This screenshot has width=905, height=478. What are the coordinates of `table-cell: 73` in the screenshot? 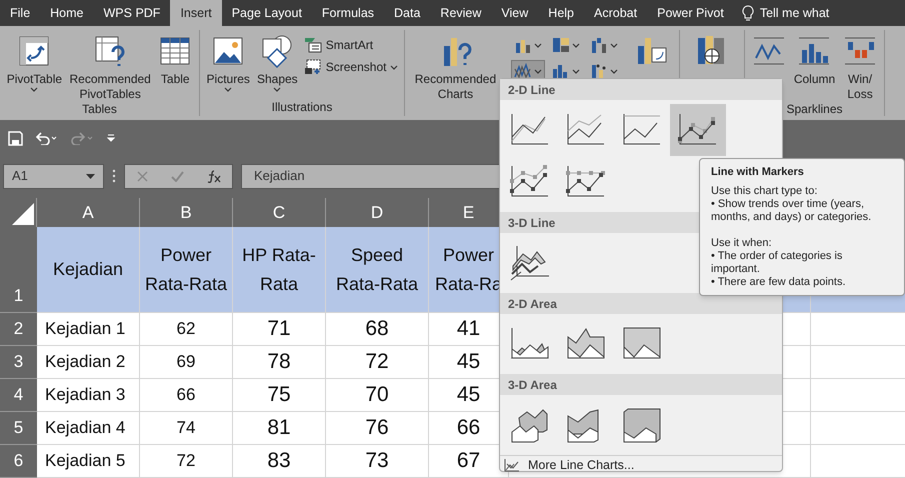 It's located at (377, 461).